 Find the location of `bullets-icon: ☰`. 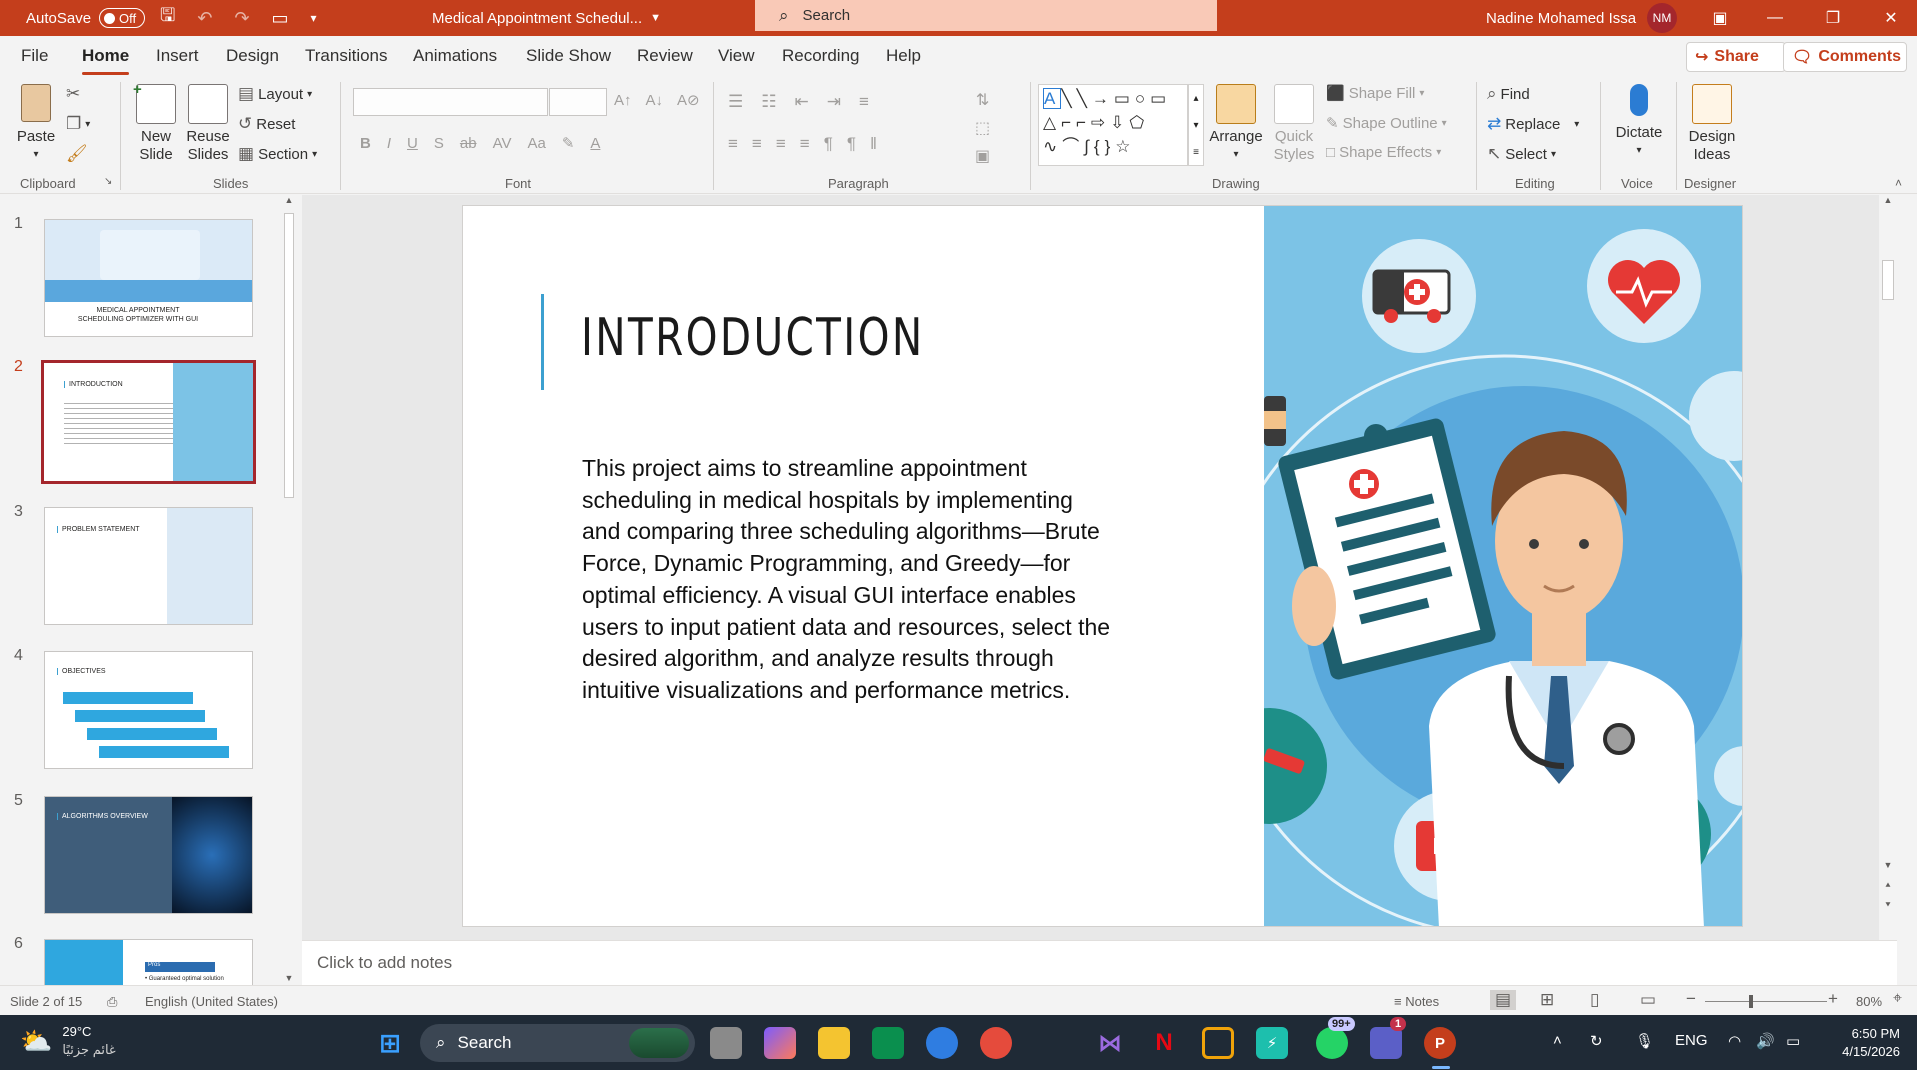

bullets-icon: ☰ is located at coordinates (735, 102).